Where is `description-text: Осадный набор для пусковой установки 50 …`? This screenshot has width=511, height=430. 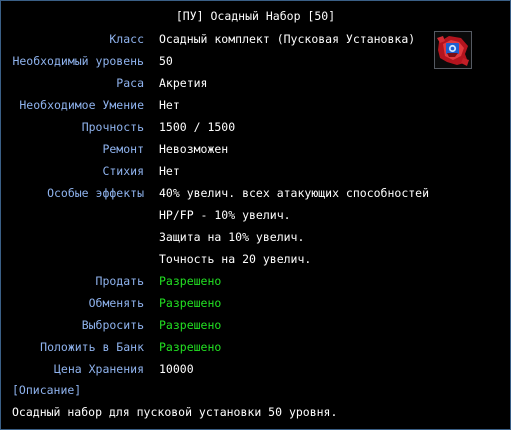 description-text: Осадный набор для пусковой установки 50 … is located at coordinates (175, 412).